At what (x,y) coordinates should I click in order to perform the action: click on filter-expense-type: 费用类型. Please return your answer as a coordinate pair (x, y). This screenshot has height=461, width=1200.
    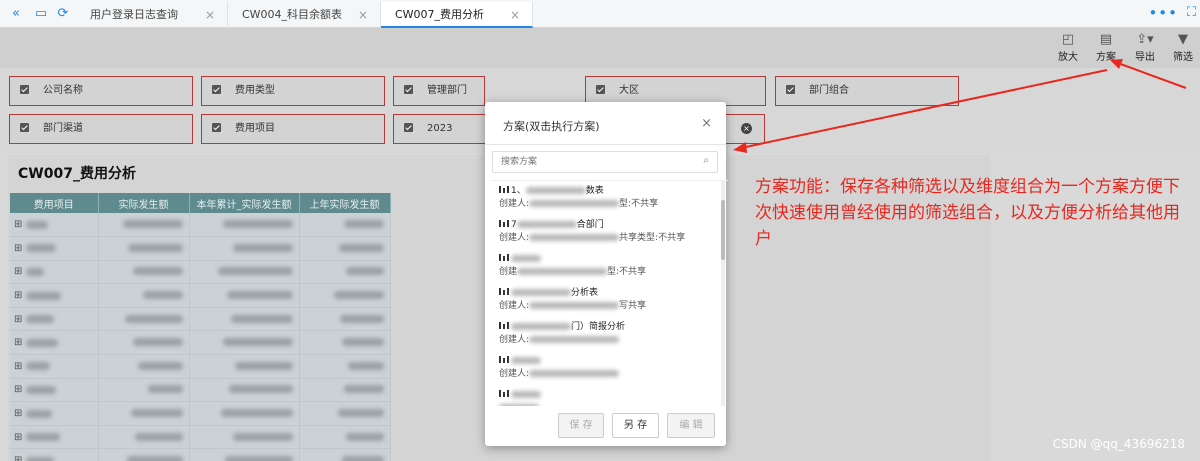
    Looking at the image, I should click on (293, 91).